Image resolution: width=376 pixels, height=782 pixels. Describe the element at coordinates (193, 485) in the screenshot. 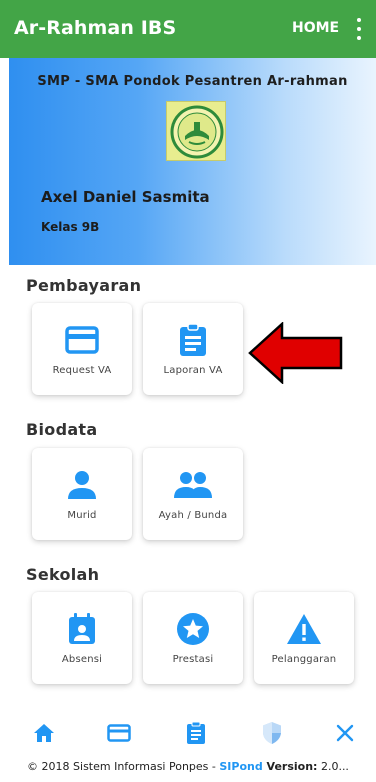

I see `people-icon` at that location.